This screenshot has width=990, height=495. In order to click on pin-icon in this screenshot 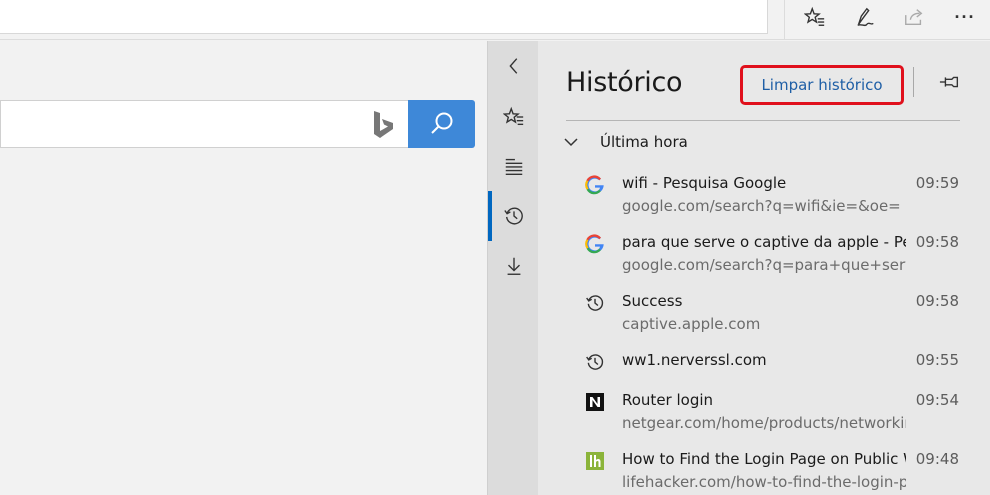, I will do `click(950, 82)`.